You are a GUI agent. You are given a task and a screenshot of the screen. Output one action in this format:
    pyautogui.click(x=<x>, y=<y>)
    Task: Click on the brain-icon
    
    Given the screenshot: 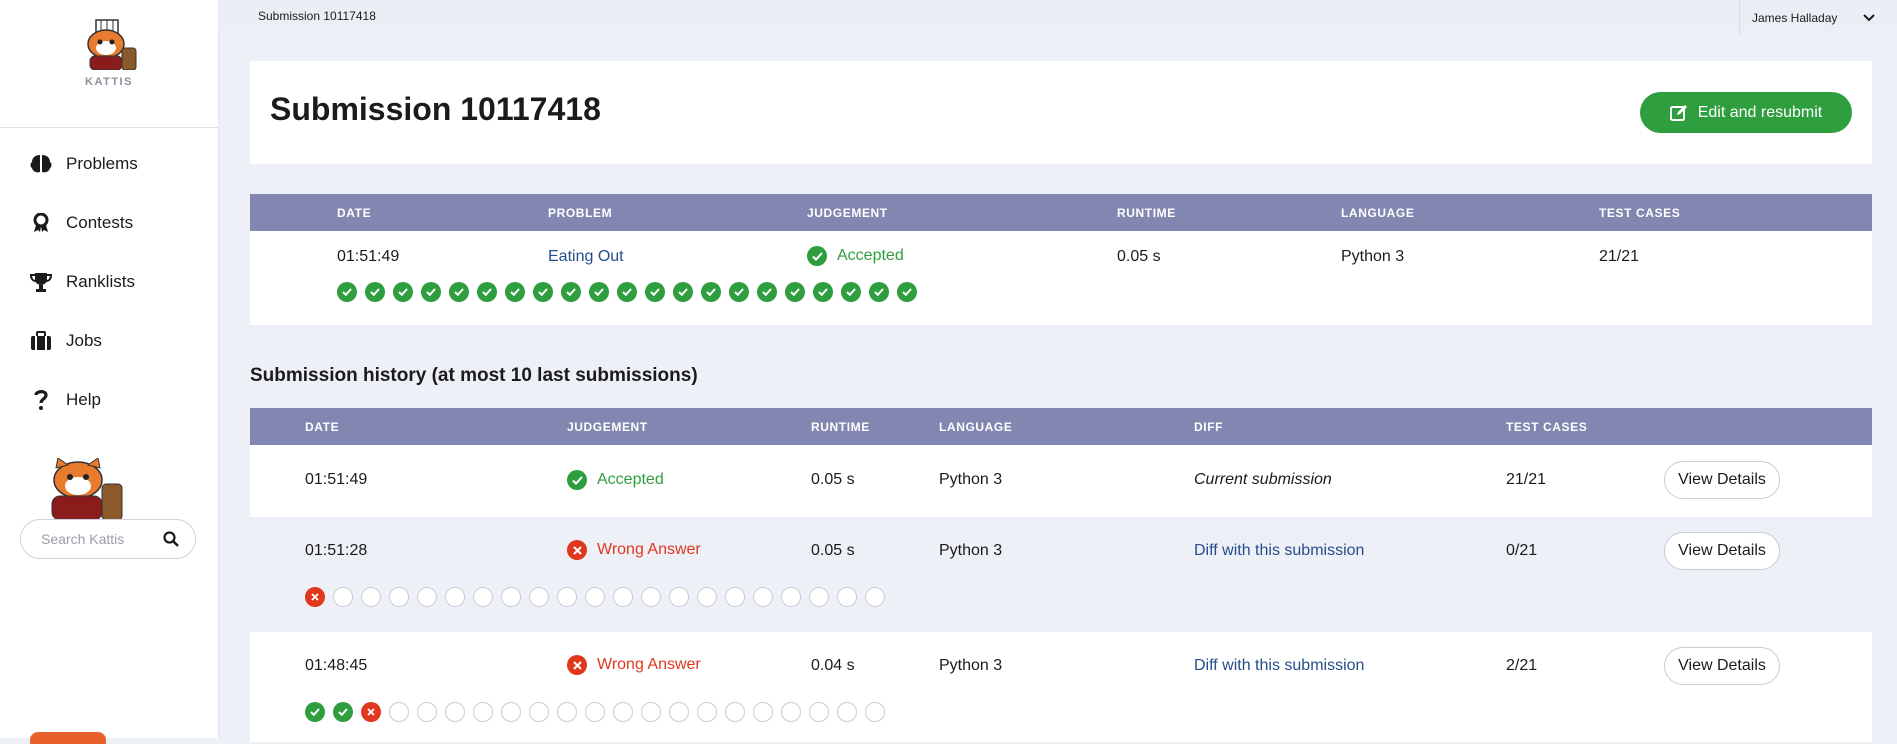 What is the action you would take?
    pyautogui.click(x=41, y=164)
    